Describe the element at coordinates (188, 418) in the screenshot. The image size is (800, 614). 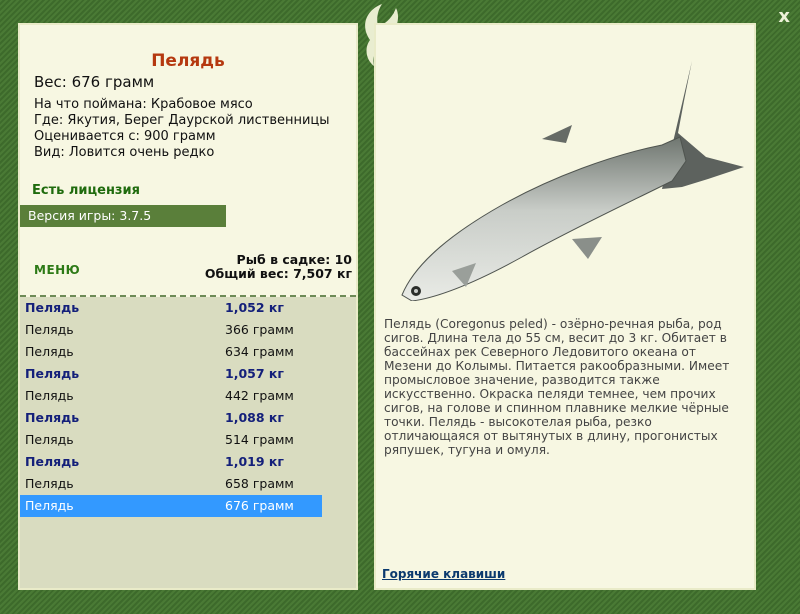
I see `table-row: Пелядь 1,088 кг` at that location.